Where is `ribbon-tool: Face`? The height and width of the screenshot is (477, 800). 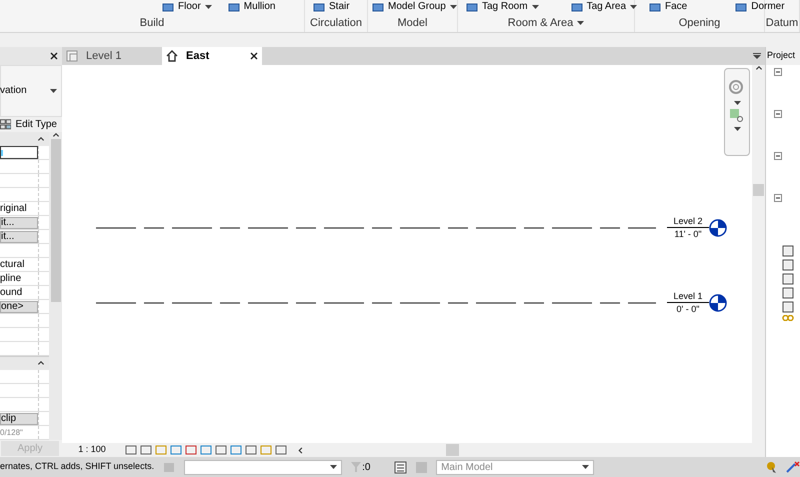
ribbon-tool: Face is located at coordinates (668, 7).